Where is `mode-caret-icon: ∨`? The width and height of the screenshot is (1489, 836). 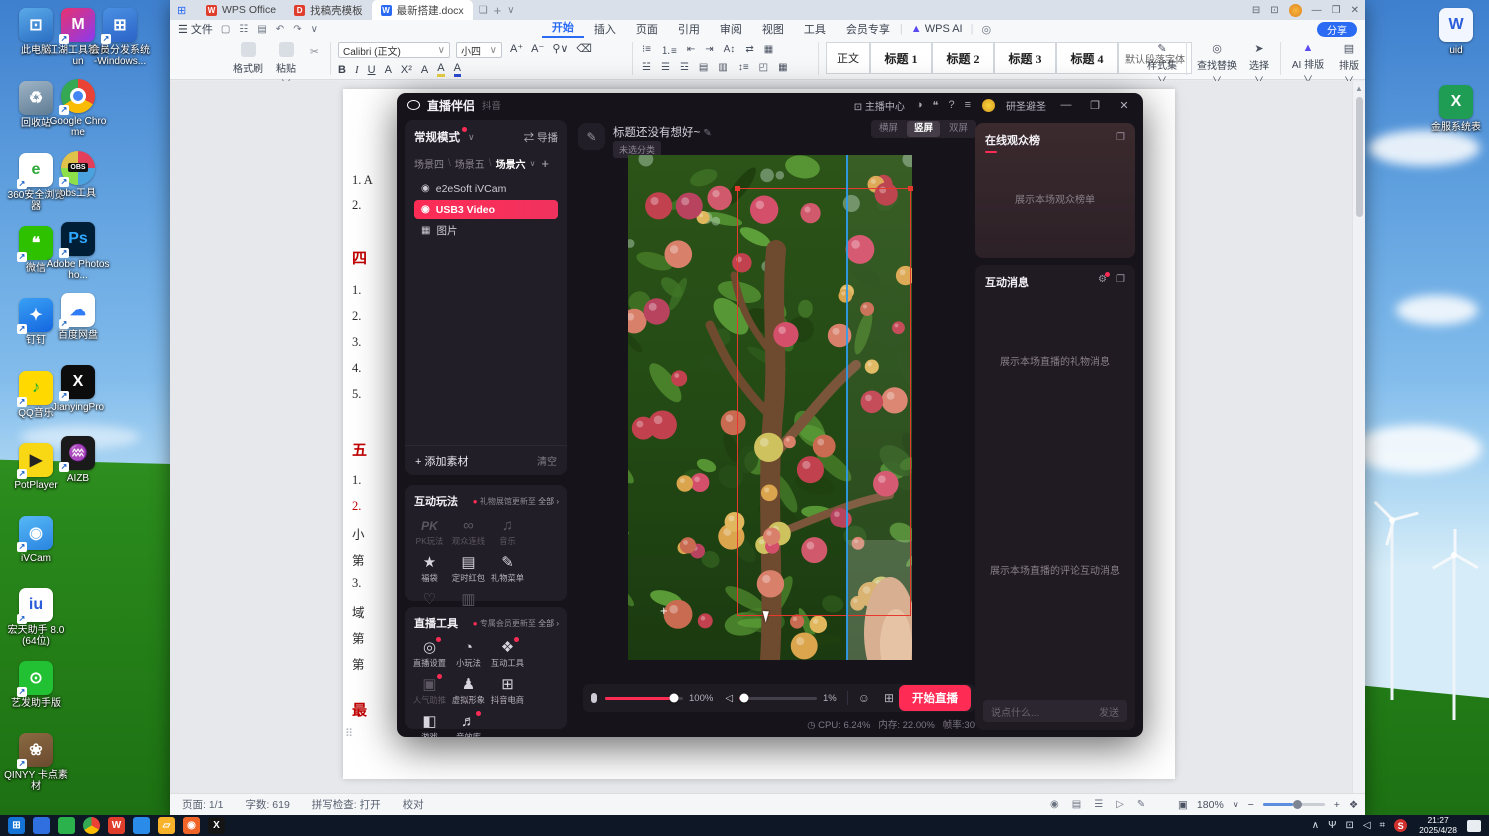
mode-caret-icon: ∨ is located at coordinates (471, 137).